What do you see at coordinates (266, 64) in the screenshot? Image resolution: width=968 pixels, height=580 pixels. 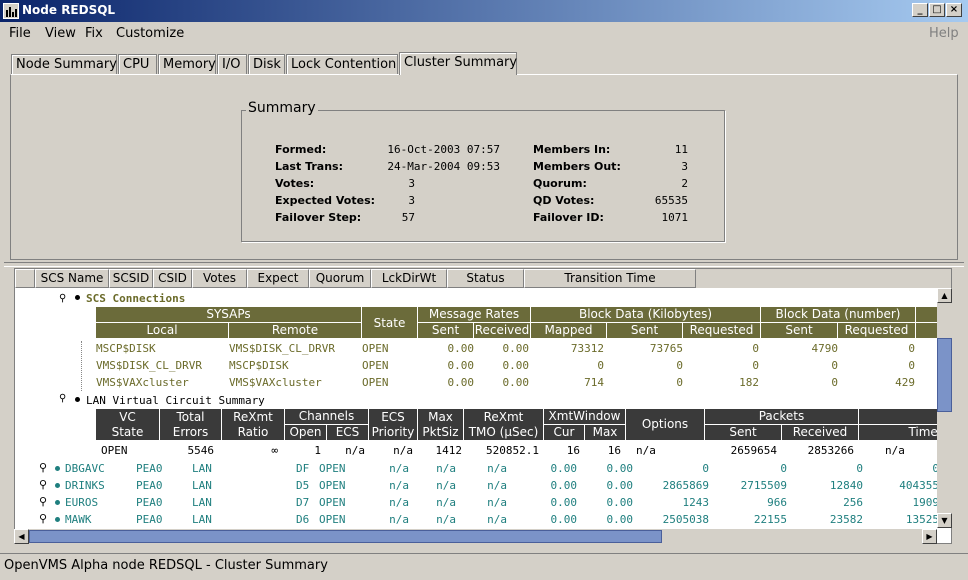 I see `tab-disk: Disk` at bounding box center [266, 64].